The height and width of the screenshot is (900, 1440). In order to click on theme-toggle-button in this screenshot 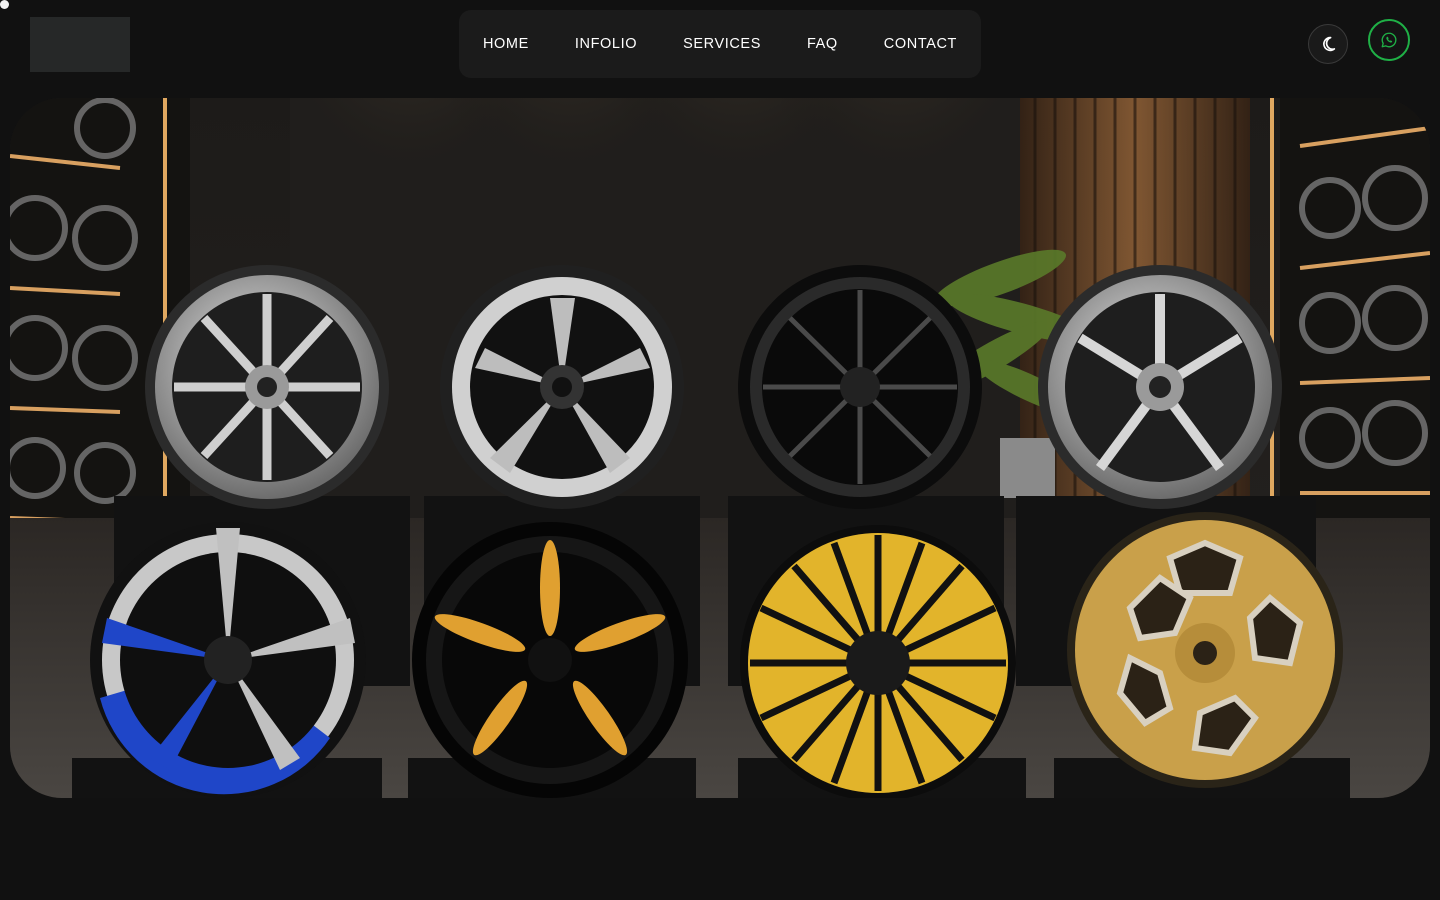, I will do `click(1328, 44)`.